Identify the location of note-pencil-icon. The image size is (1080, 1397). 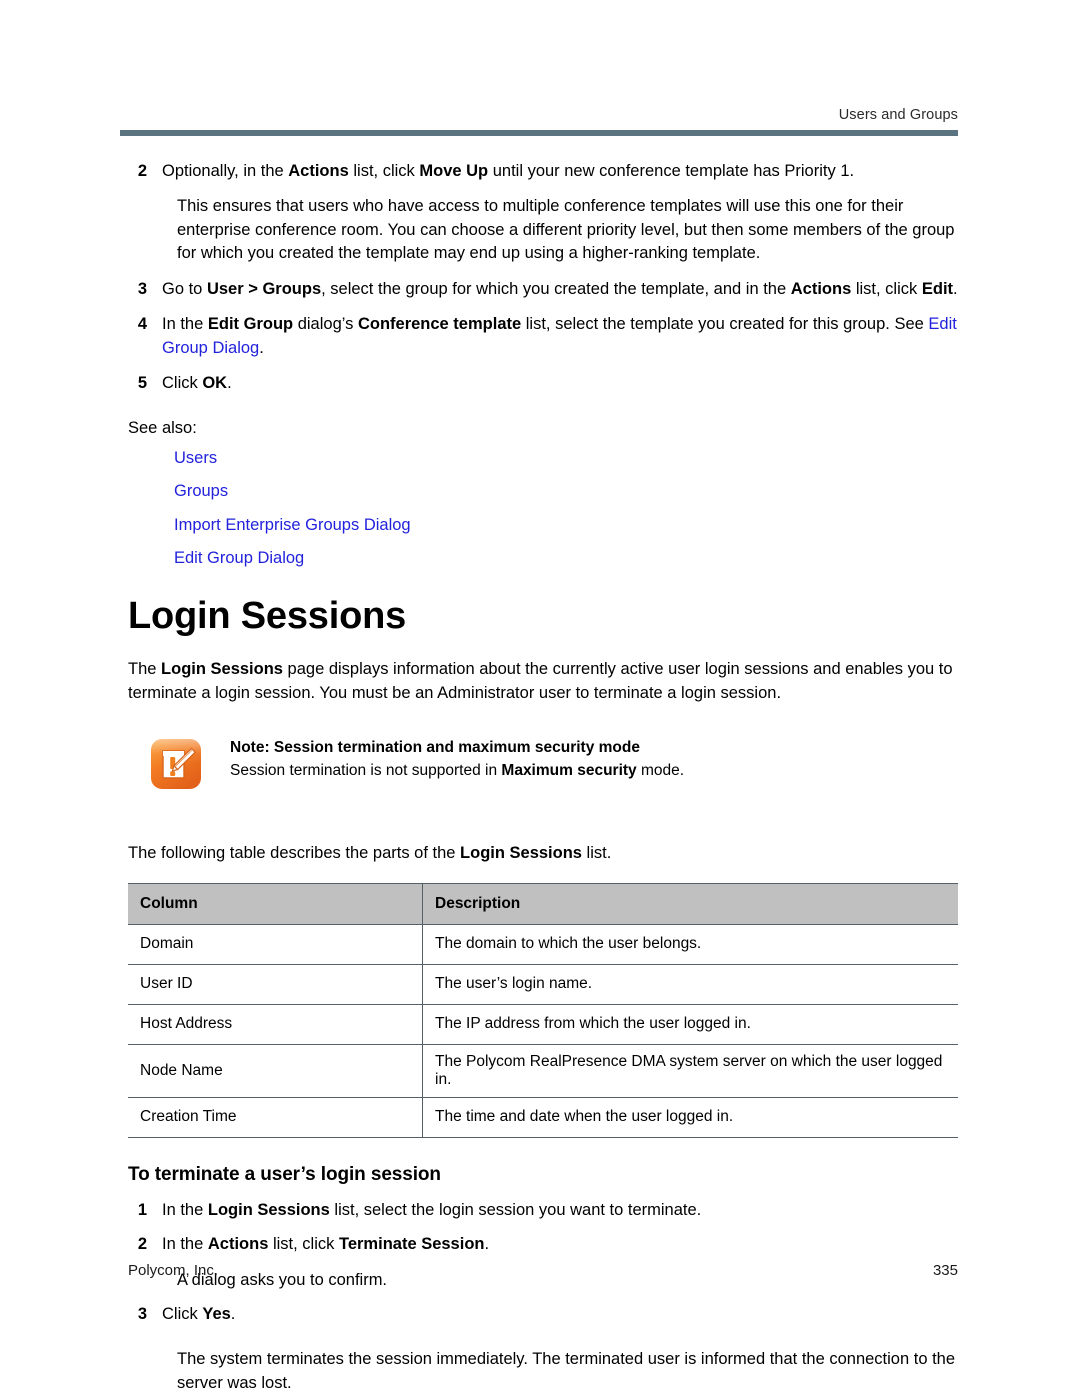
(176, 764).